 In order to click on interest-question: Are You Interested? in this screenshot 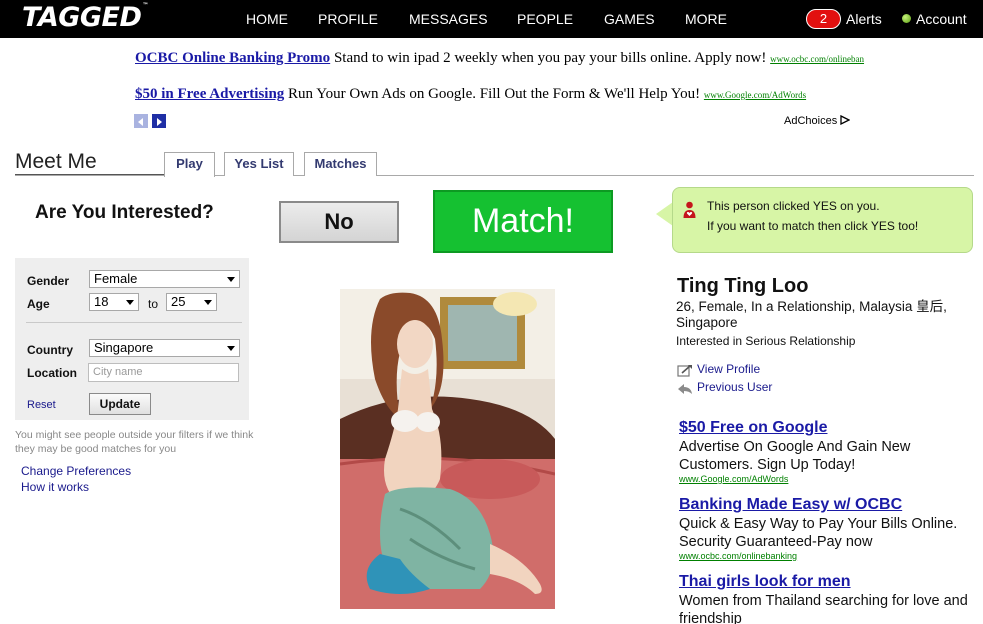, I will do `click(124, 212)`.